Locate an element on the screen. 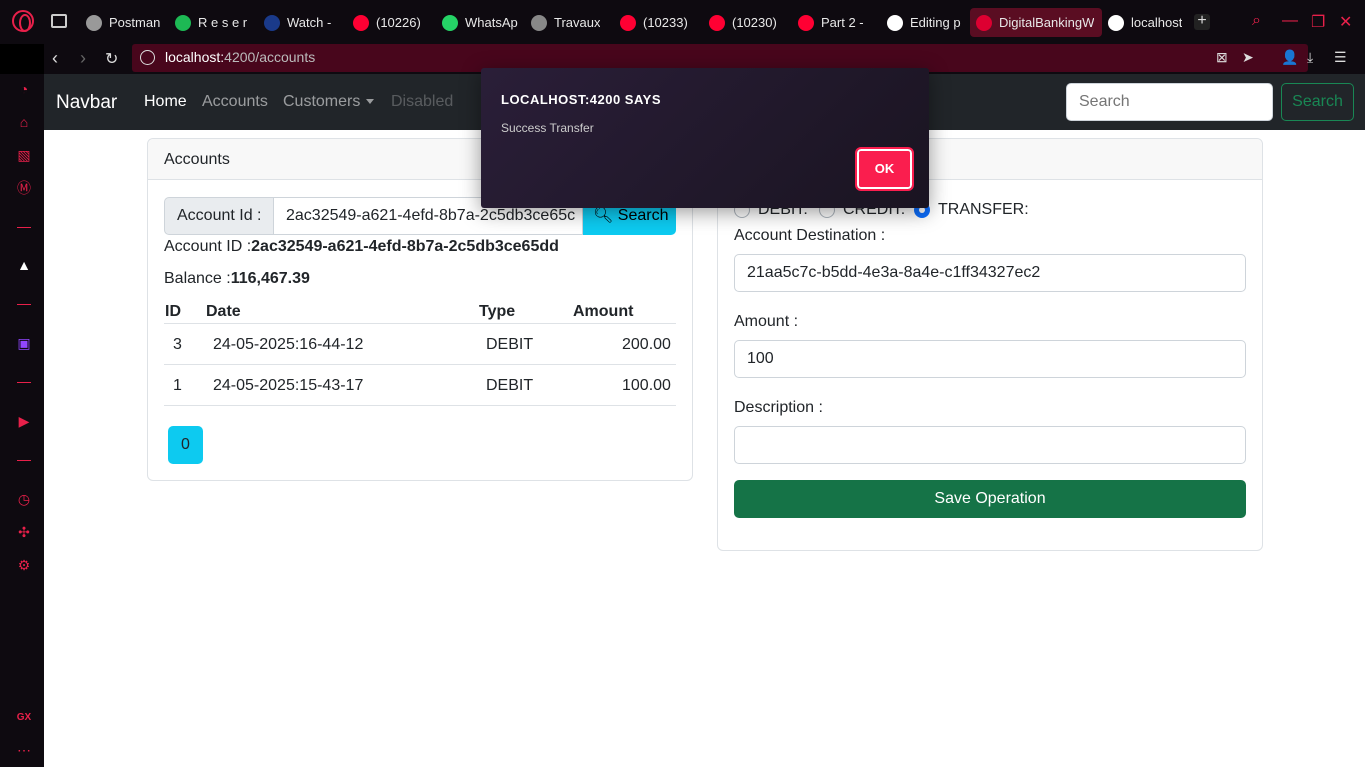 This screenshot has width=1365, height=767. disney-icon is located at coordinates (272, 22).